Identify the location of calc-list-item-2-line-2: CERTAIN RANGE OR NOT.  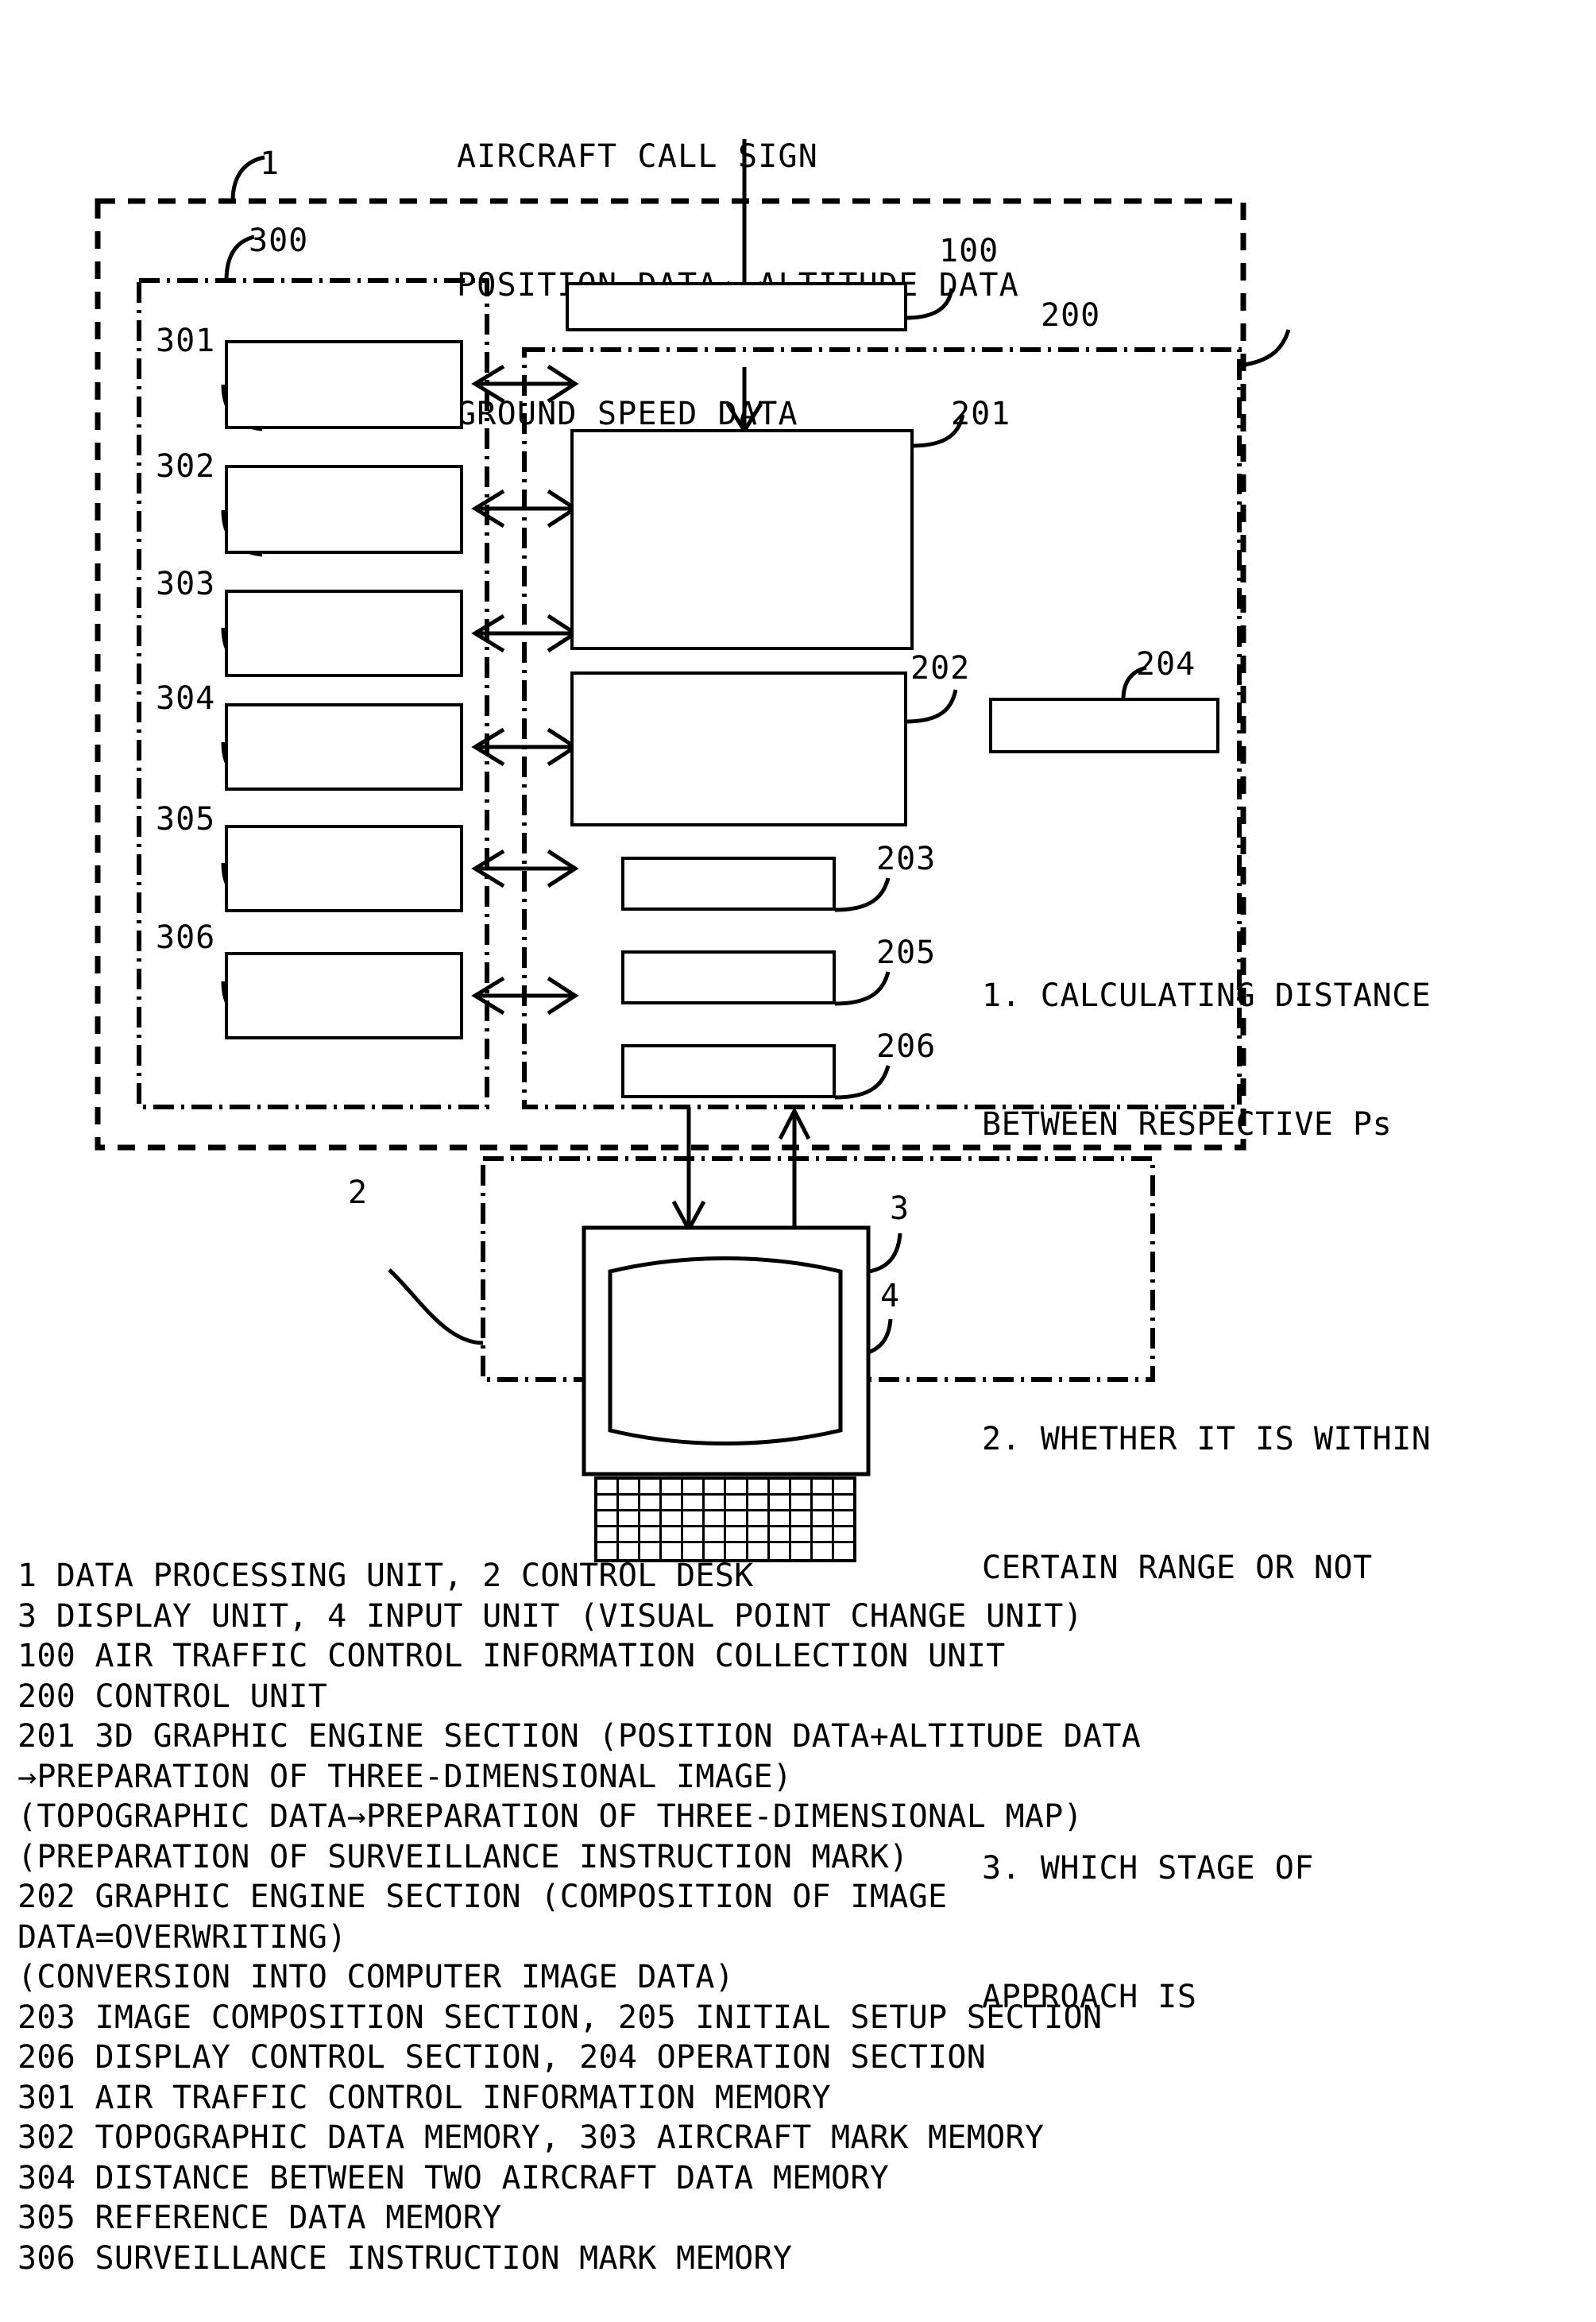
(1177, 1568).